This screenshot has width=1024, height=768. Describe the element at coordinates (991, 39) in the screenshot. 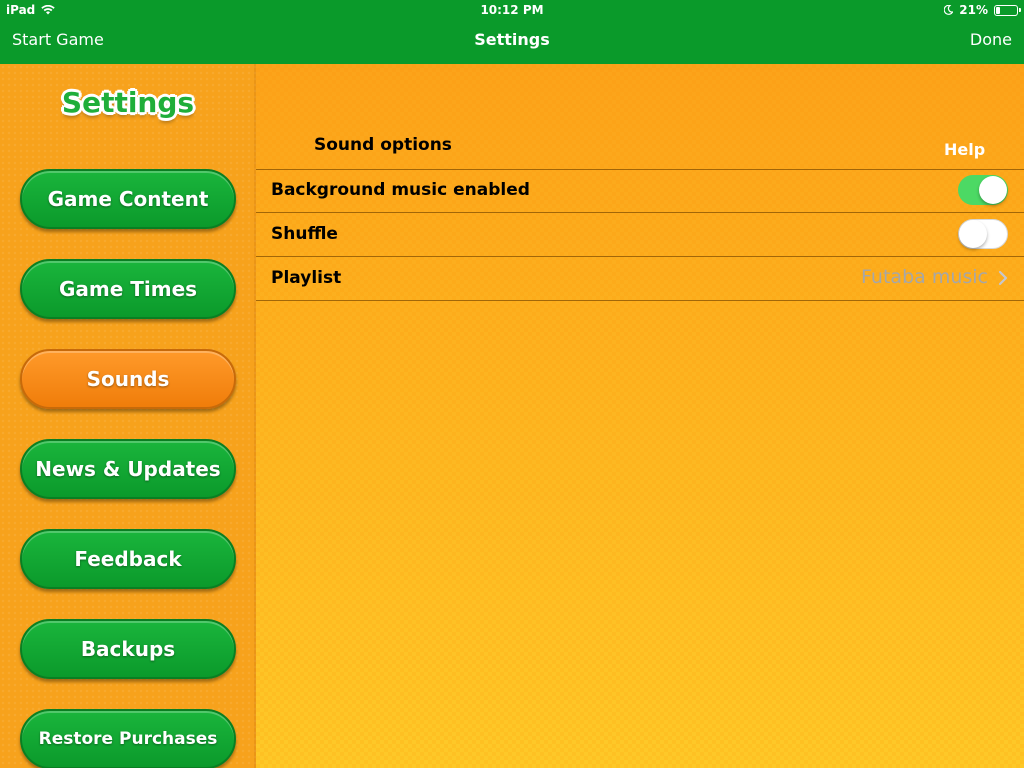

I see `done-button: Done` at that location.